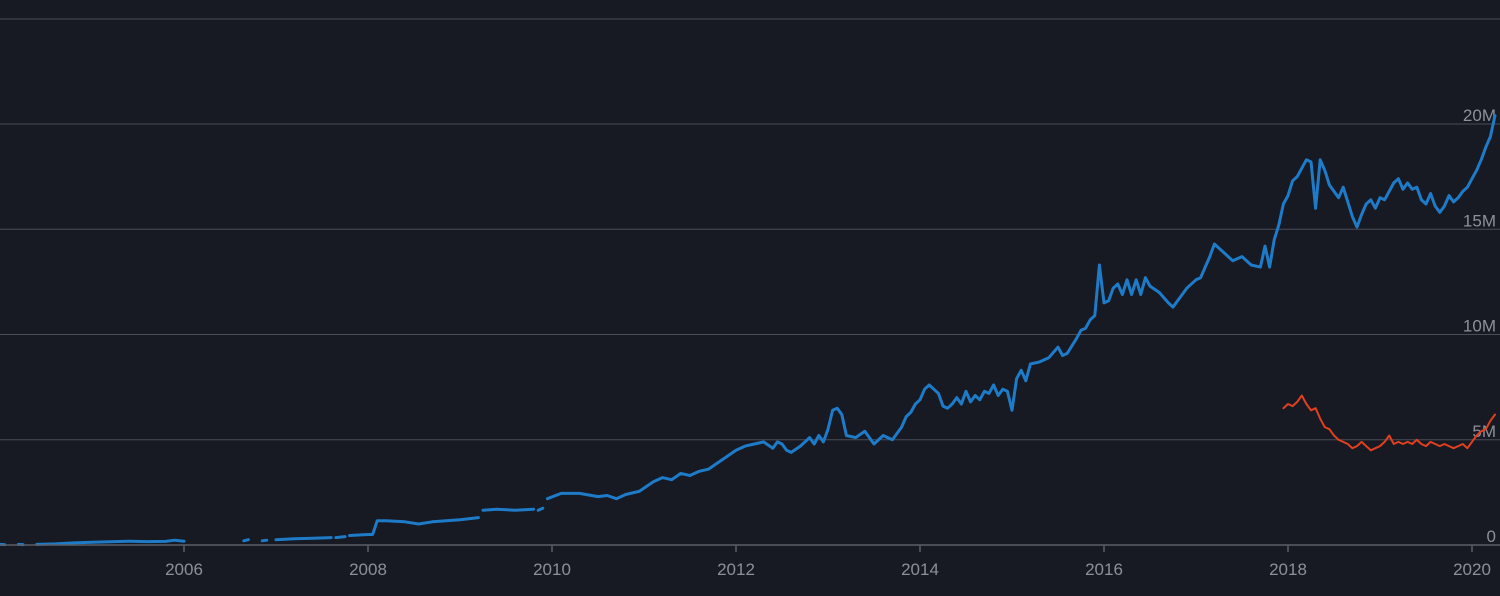 The height and width of the screenshot is (596, 1500). I want to click on y-tick-label: 20M, so click(1479, 115).